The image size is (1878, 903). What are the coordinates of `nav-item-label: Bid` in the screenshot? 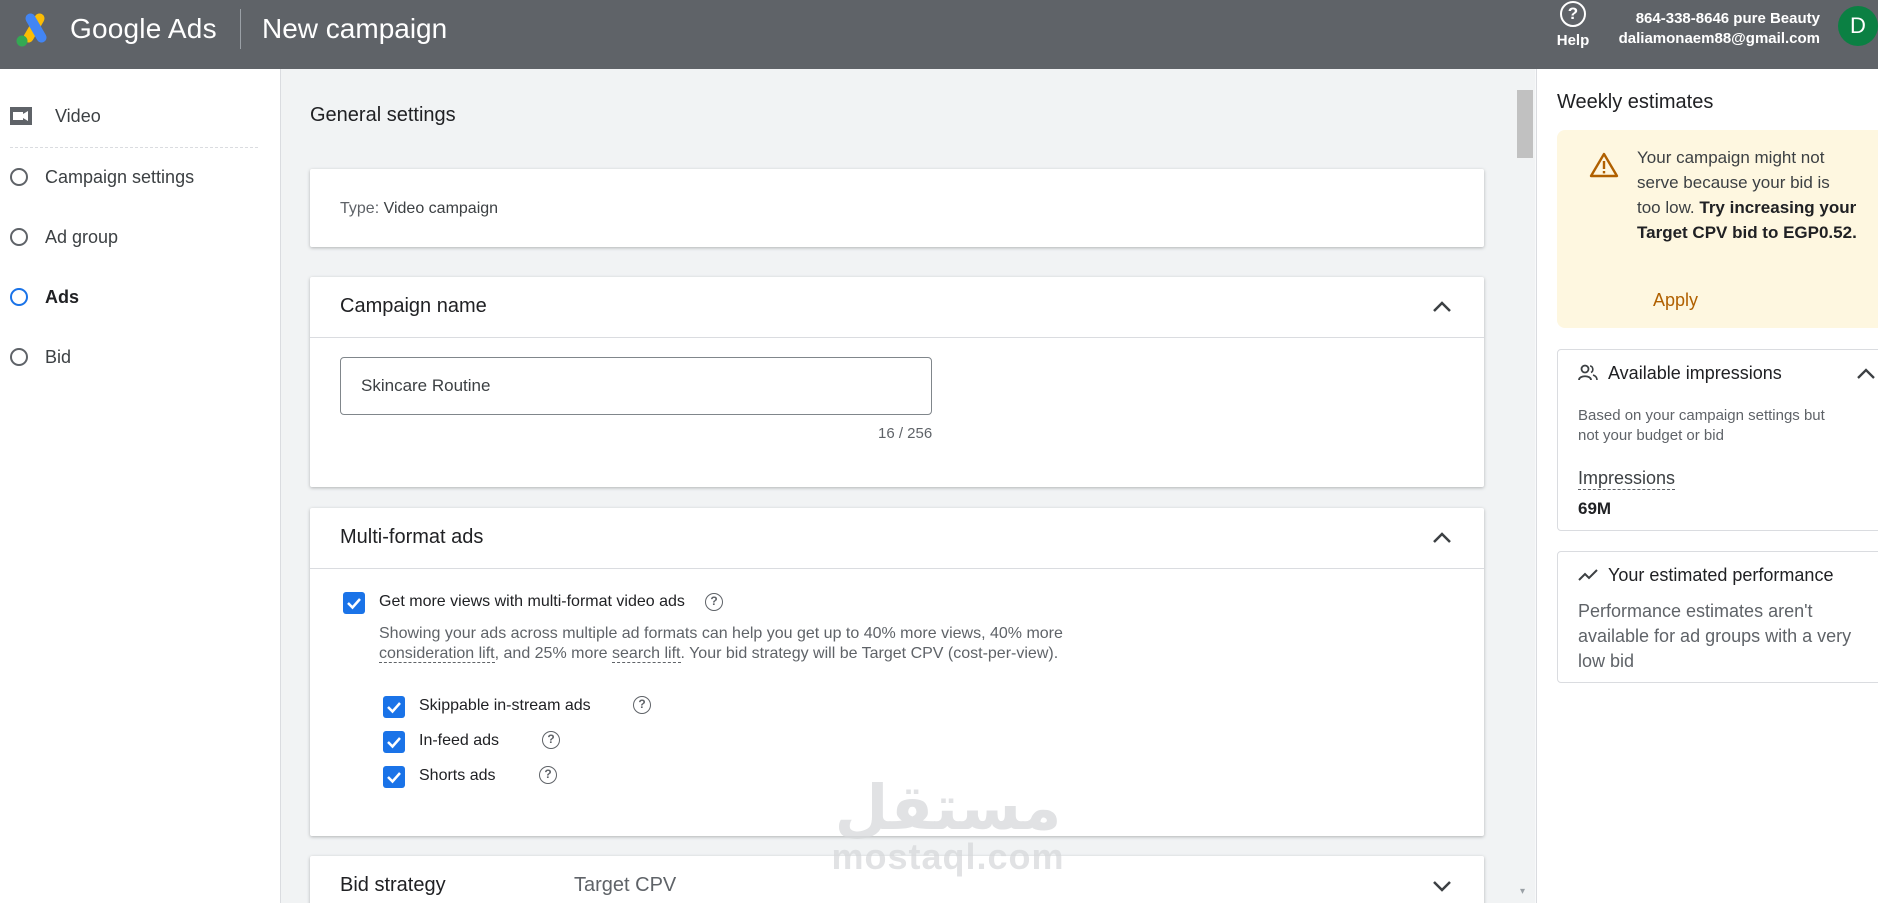 It's located at (58, 356).